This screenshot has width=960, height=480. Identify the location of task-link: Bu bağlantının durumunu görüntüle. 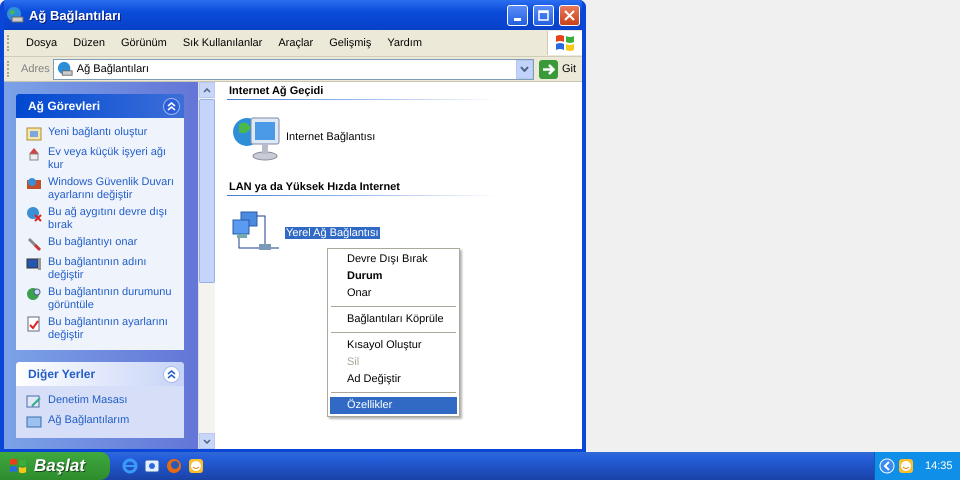
(113, 299).